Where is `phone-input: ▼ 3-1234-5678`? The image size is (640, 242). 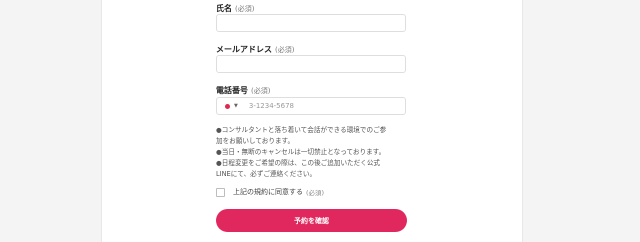 phone-input: ▼ 3-1234-5678 is located at coordinates (311, 106).